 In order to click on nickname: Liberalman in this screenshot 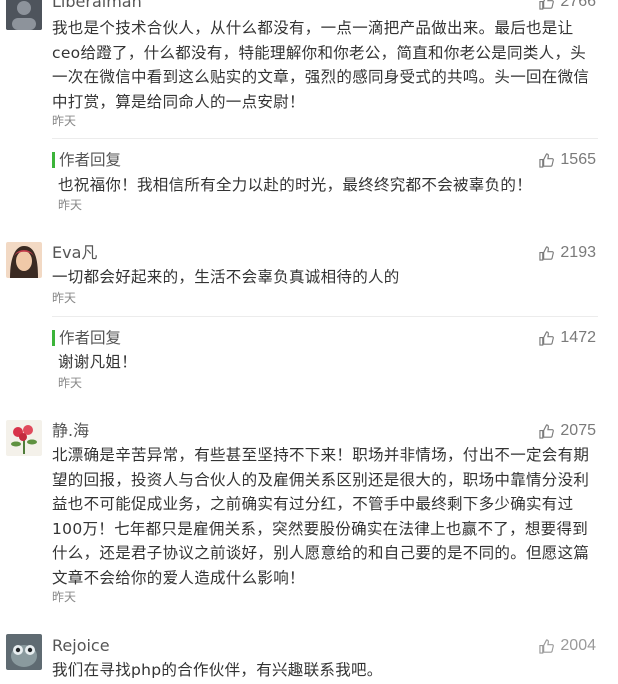, I will do `click(97, 6)`.